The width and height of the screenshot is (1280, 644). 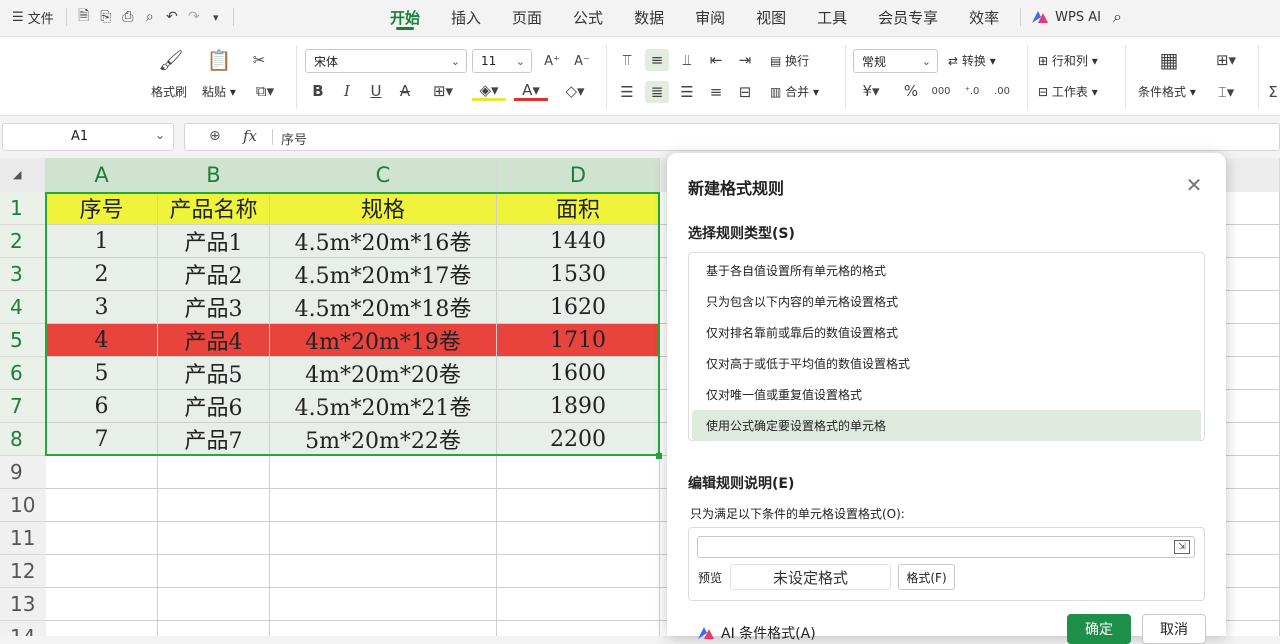 I want to click on tab-review: 审阅, so click(x=710, y=17).